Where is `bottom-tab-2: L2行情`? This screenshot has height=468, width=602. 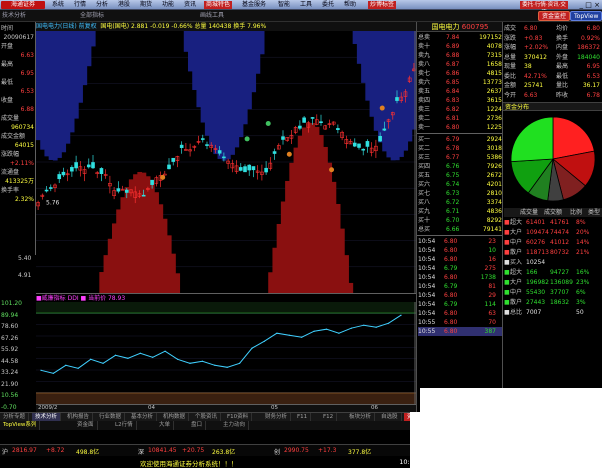
bottom-tab-2: L2行情 is located at coordinates (124, 425).